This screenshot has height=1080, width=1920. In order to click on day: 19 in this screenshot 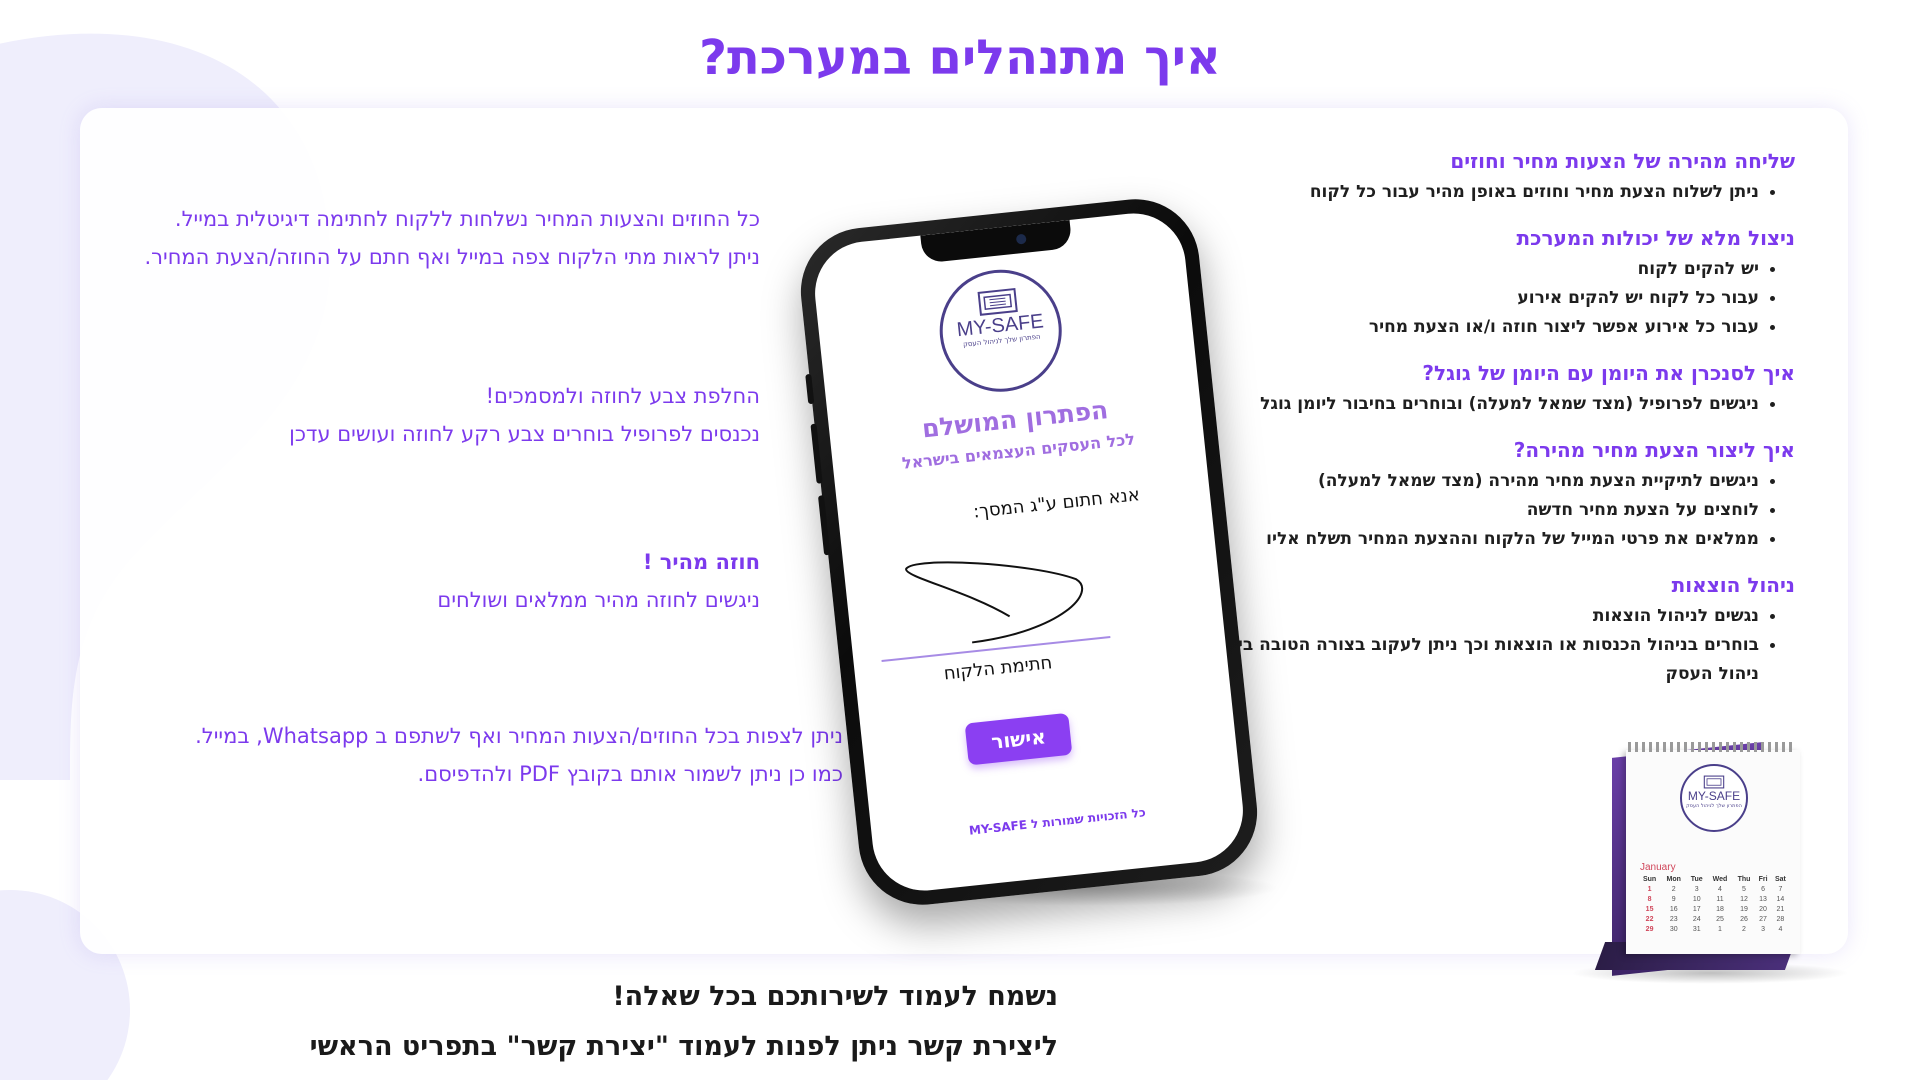, I will do `click(1744, 909)`.